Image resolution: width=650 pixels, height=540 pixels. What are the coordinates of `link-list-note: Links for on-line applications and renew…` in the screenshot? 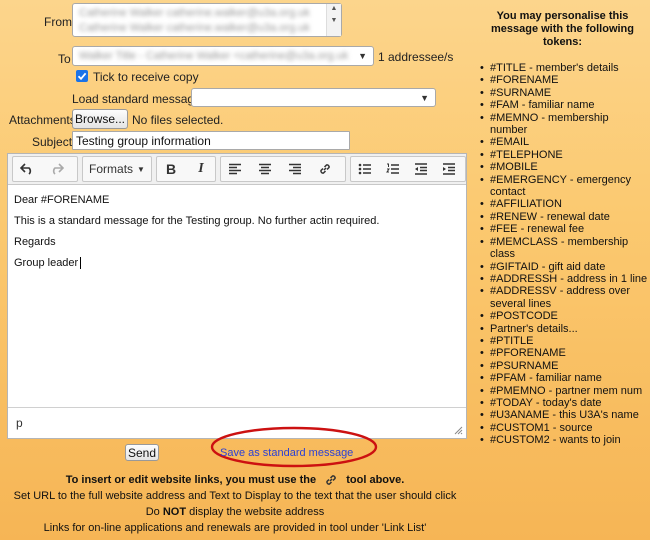 It's located at (235, 528).